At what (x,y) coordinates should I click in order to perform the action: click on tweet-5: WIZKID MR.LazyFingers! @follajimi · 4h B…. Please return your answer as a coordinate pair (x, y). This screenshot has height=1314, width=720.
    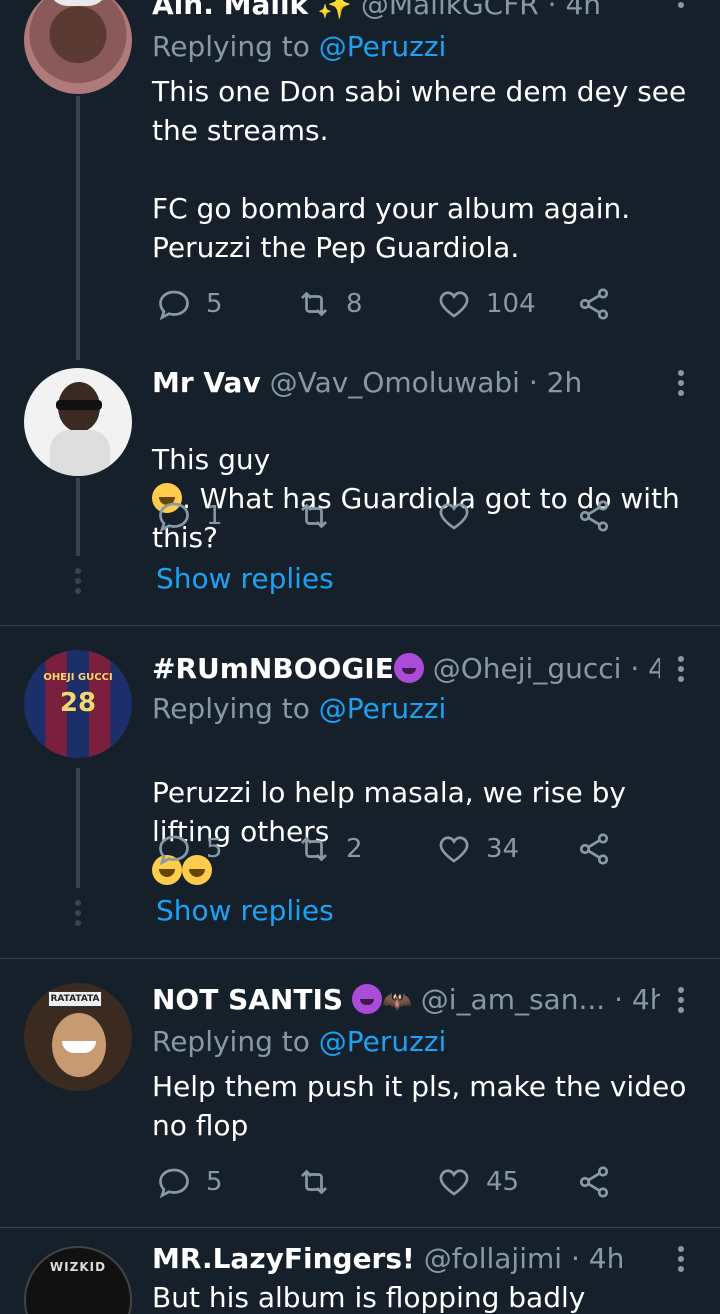
    Looking at the image, I should click on (360, 1271).